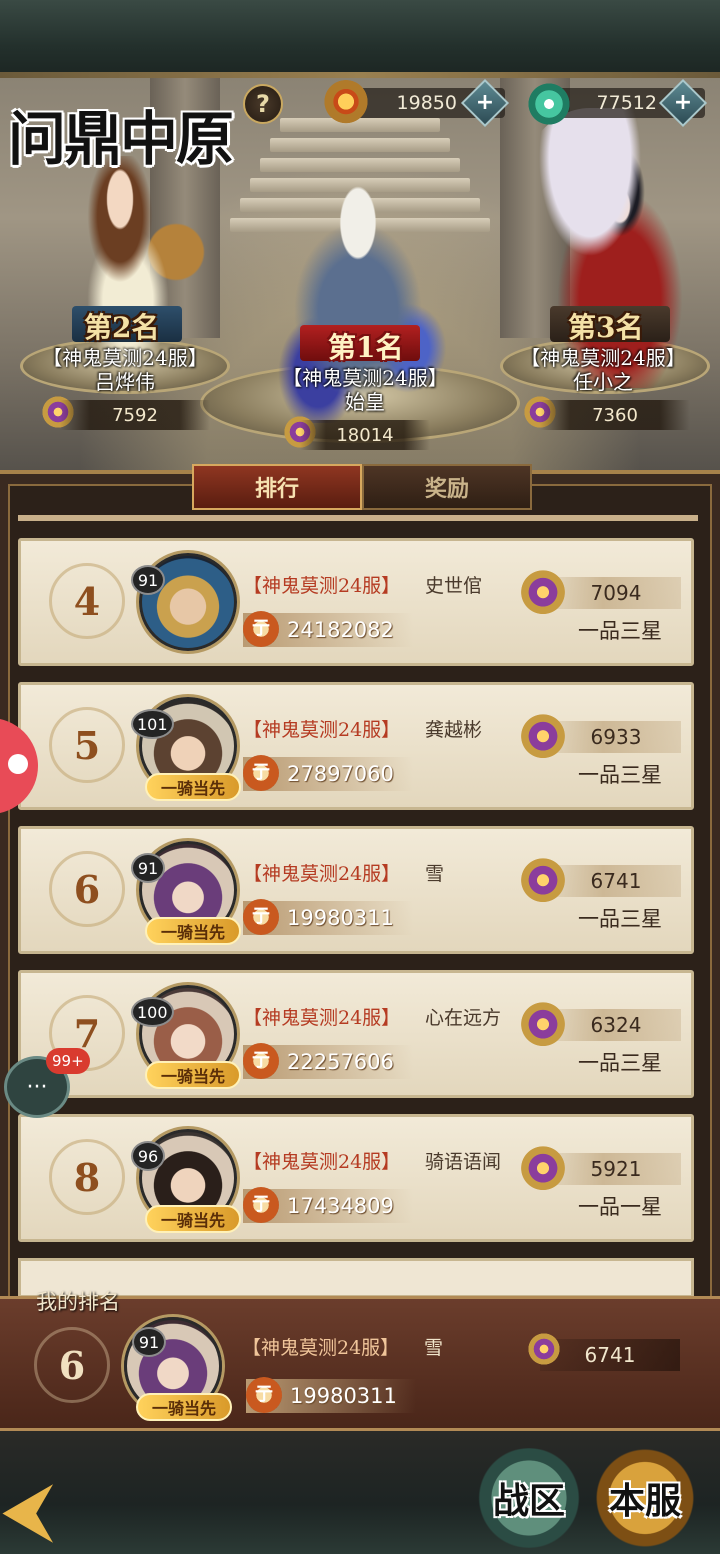  Describe the element at coordinates (454, 586) in the screenshot. I see `player-name: 史世倌` at that location.